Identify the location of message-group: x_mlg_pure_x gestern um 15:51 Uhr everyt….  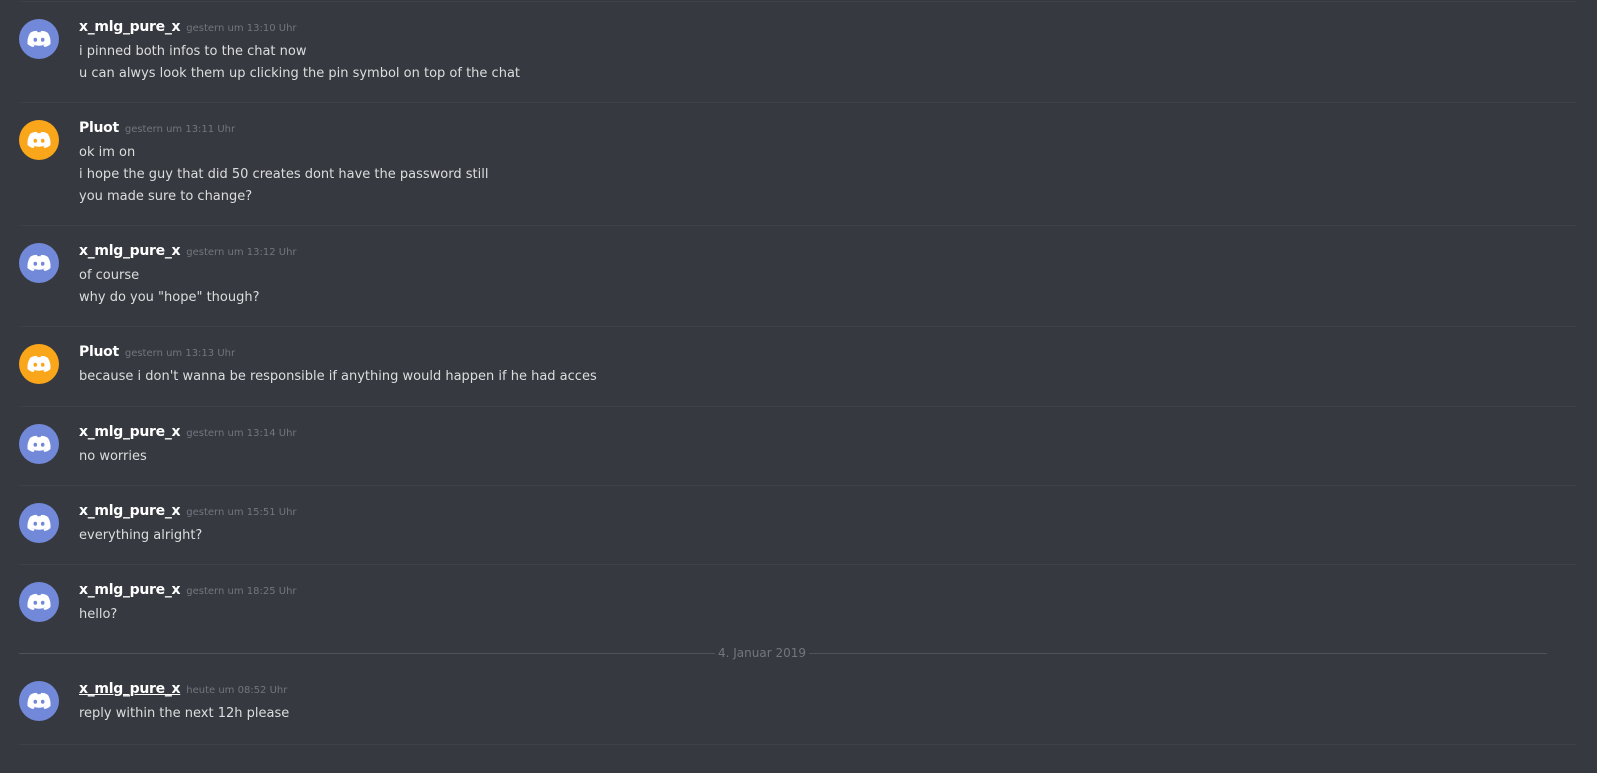
(798, 523).